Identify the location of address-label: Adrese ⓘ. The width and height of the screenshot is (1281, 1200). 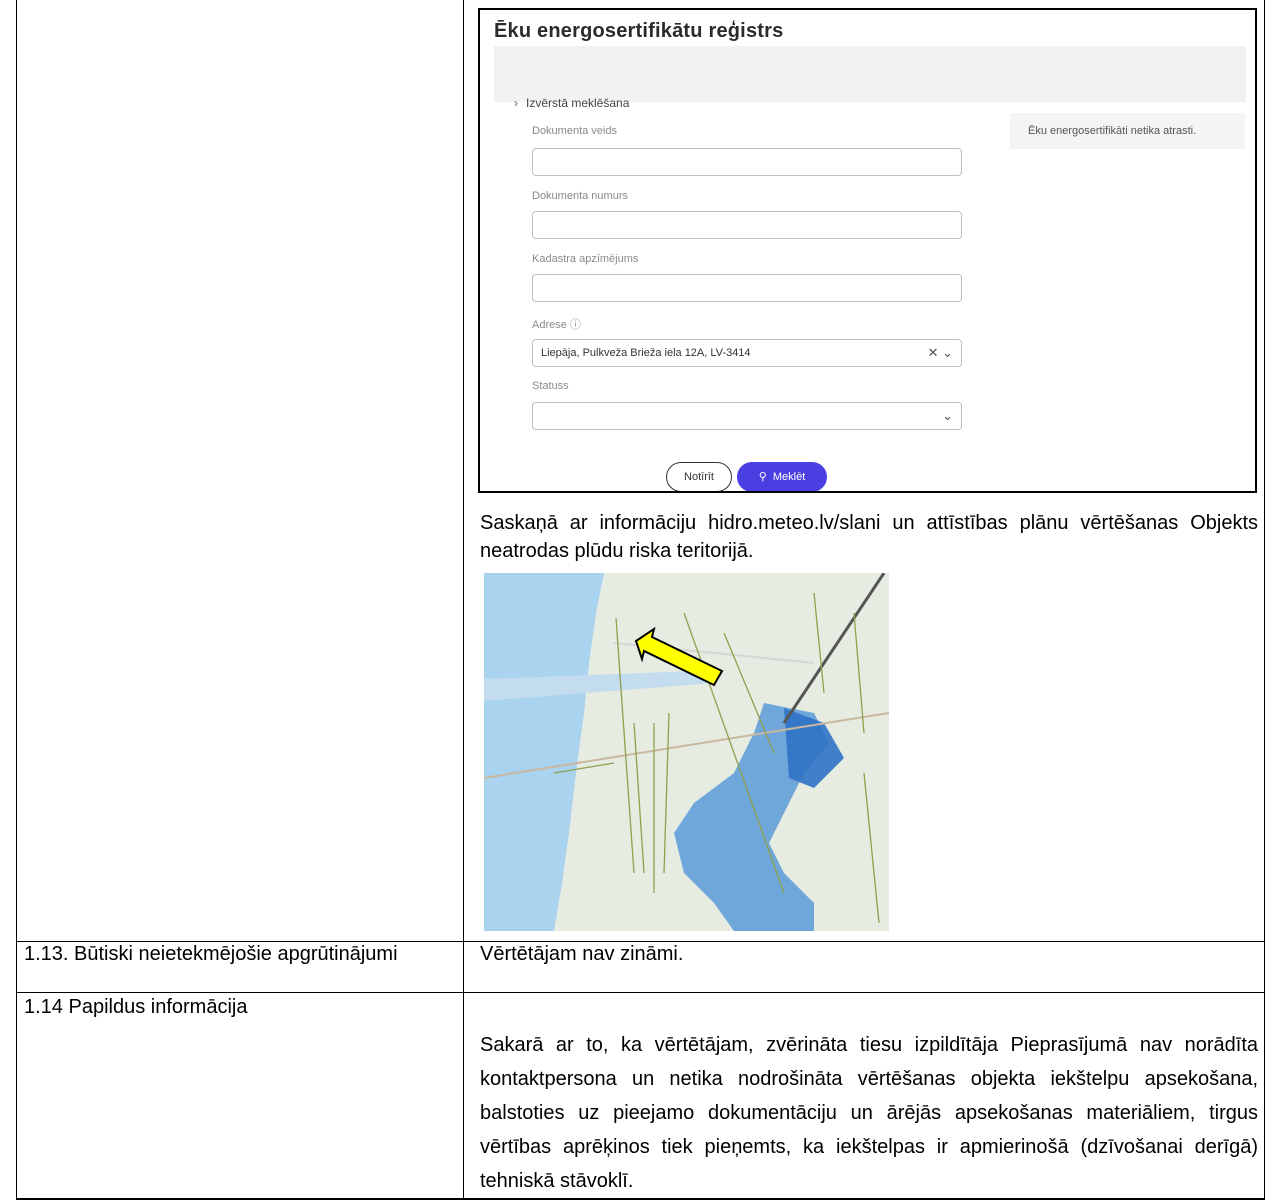
(556, 325).